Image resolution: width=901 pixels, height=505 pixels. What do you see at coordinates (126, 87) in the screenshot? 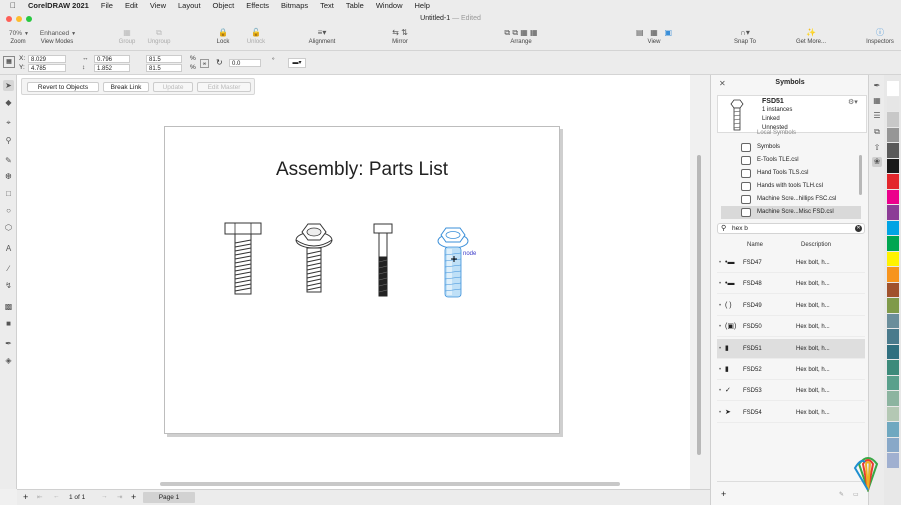
I see `break-link-button: Break Link` at bounding box center [126, 87].